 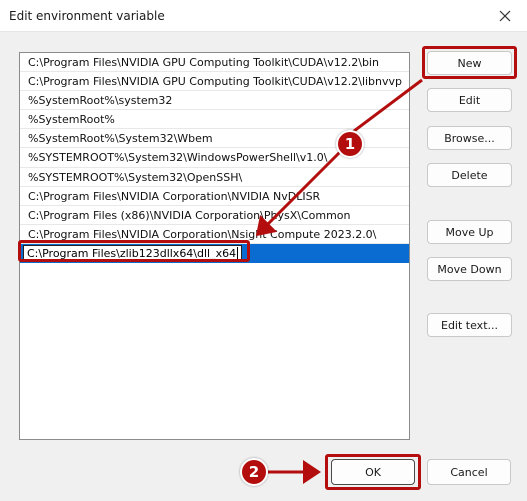 I want to click on step-badge-2: 2, so click(x=254, y=472).